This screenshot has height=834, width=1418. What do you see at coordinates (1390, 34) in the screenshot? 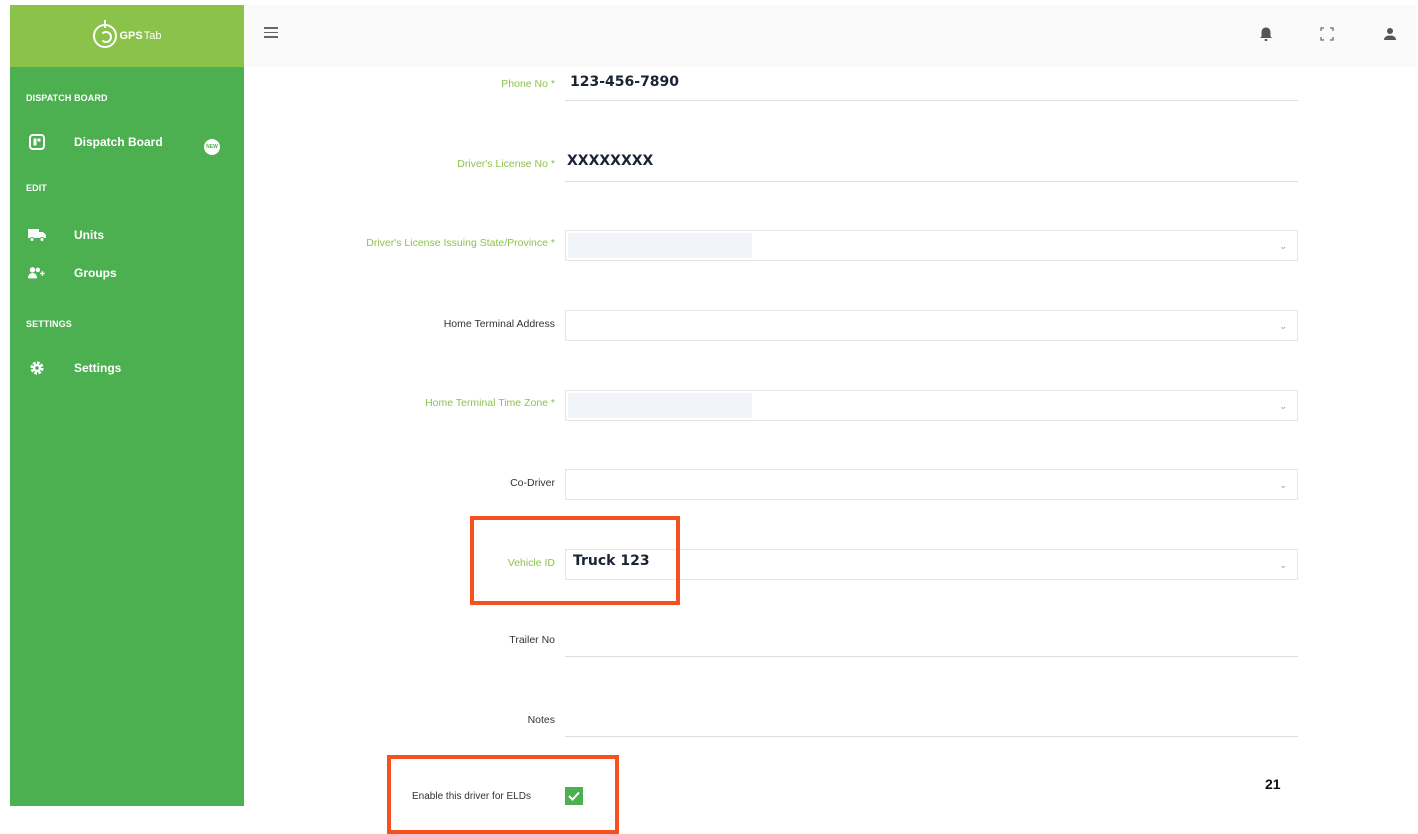
I see `user-icon` at bounding box center [1390, 34].